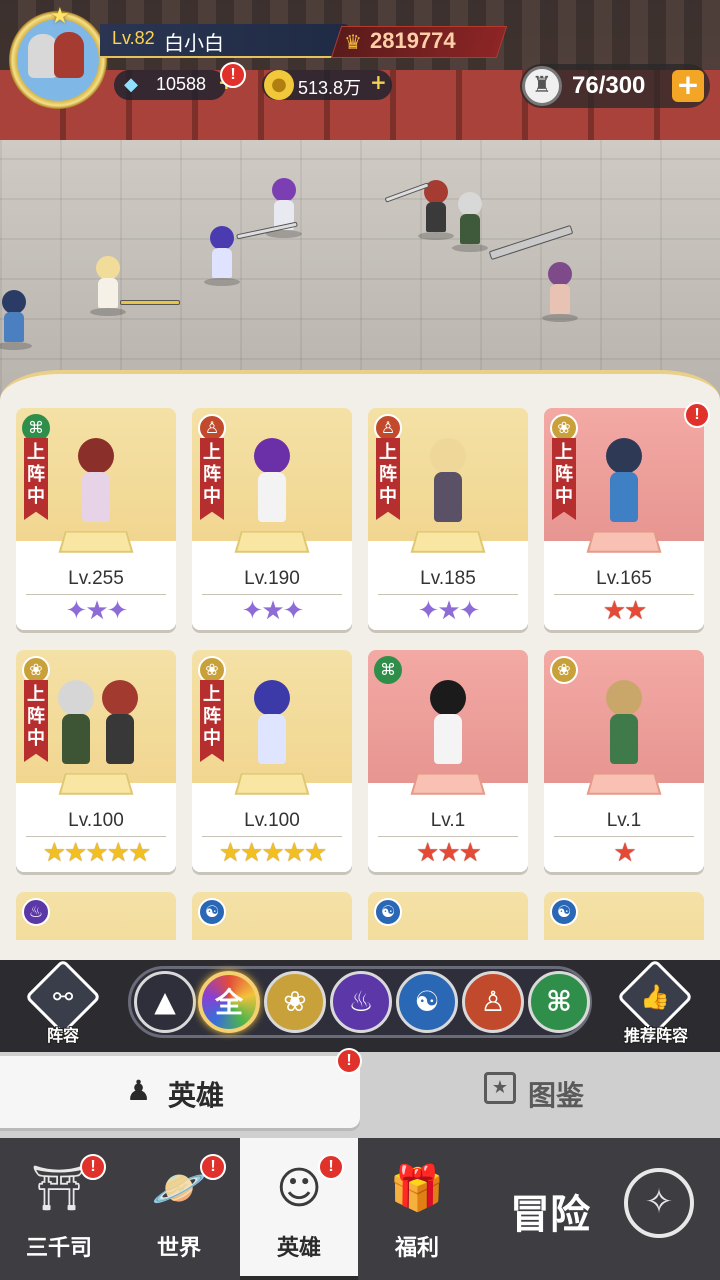 This screenshot has width=720, height=1280. I want to click on hero-card: ⌘ Lv.1 ★★★, so click(448, 761).